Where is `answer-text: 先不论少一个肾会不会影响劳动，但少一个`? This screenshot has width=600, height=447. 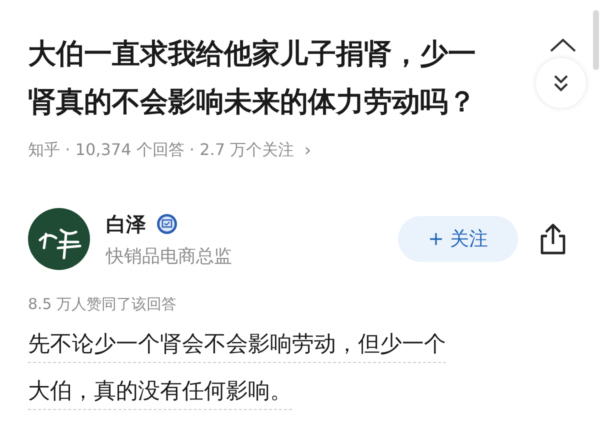 answer-text: 先不论少一个肾会不会影响劳动，但少一个 is located at coordinates (237, 345).